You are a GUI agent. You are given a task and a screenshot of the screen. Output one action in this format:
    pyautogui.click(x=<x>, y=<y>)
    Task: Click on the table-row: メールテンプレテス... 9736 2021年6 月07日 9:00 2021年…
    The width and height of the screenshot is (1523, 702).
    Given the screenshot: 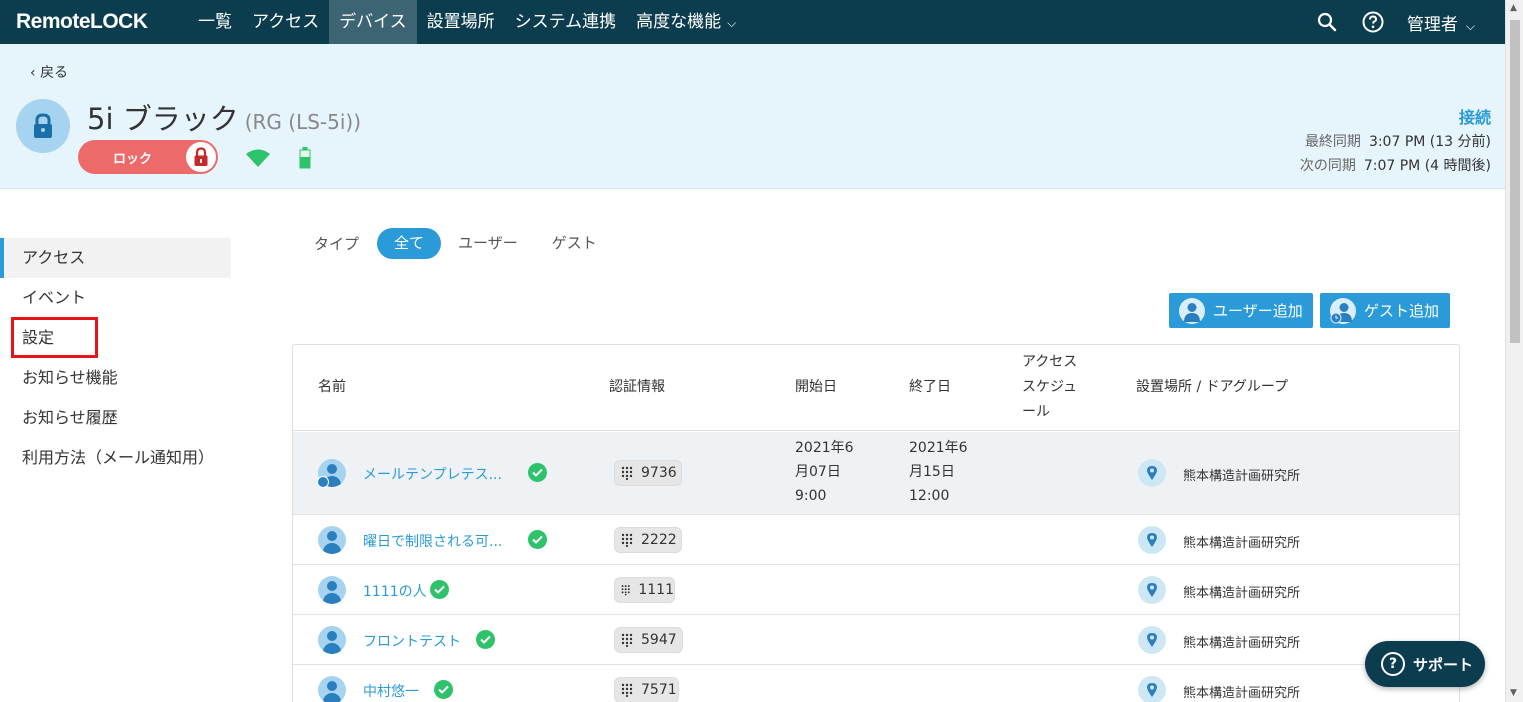 What is the action you would take?
    pyautogui.click(x=876, y=473)
    